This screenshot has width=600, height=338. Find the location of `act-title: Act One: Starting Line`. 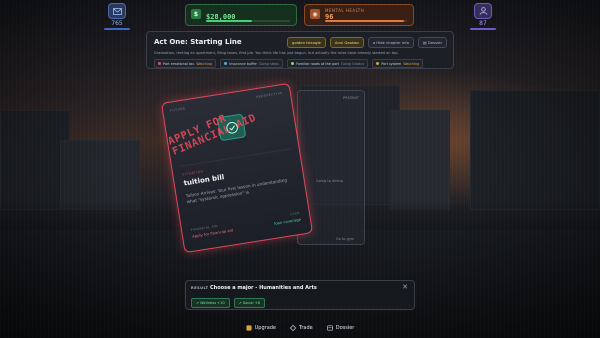

act-title: Act One: Starting Line is located at coordinates (198, 42).